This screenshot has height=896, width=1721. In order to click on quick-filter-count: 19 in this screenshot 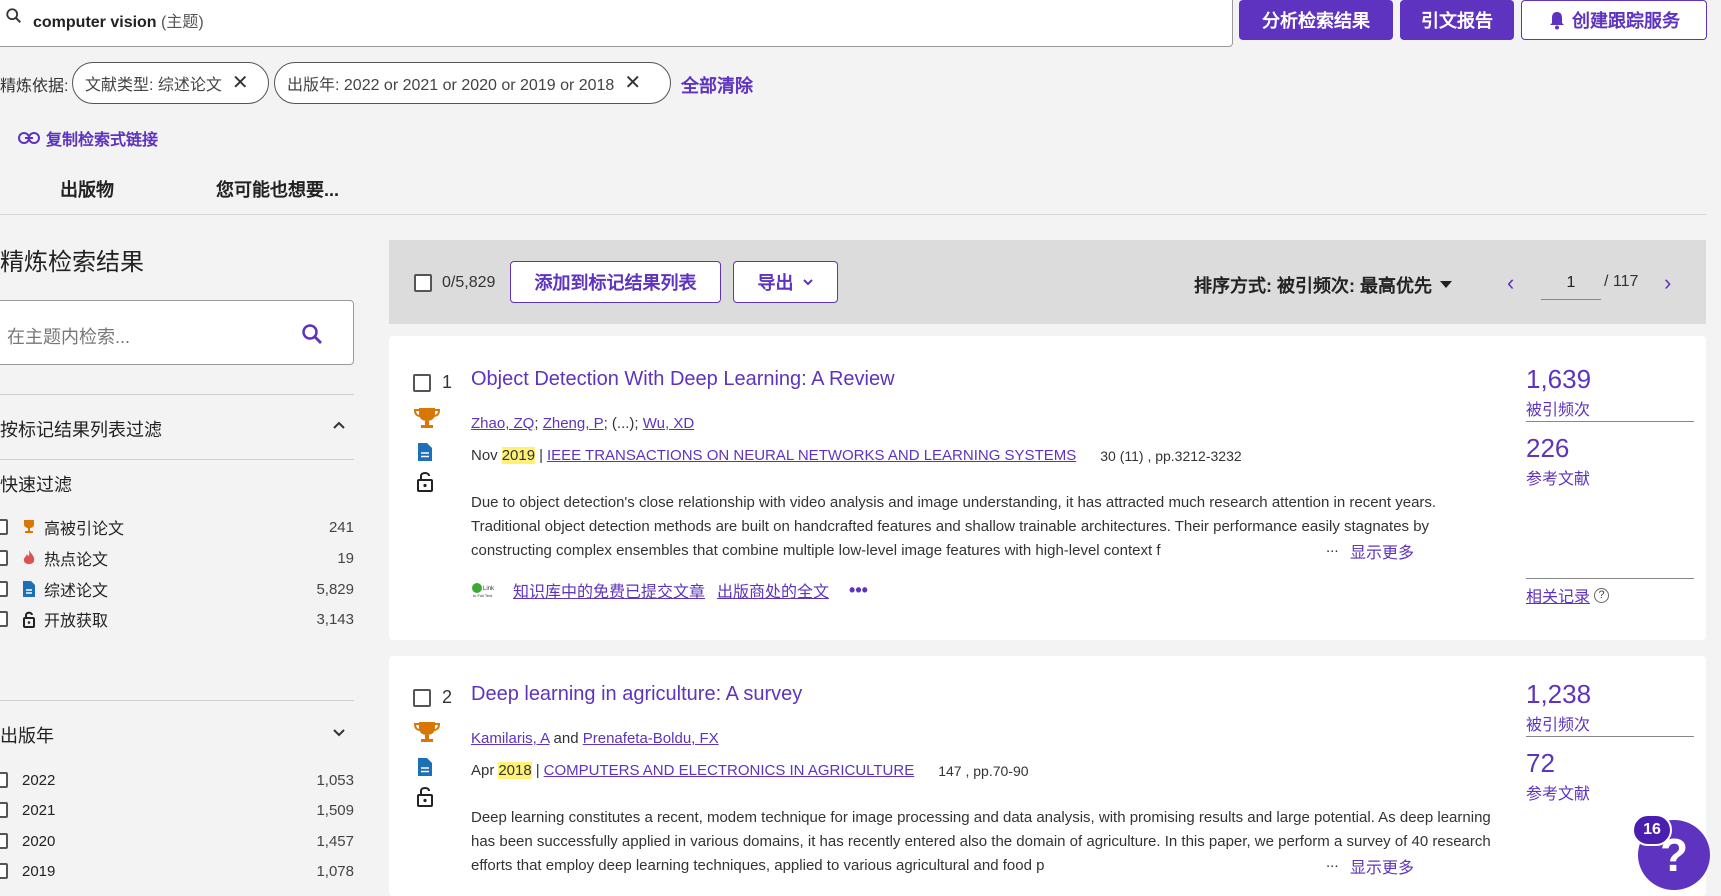, I will do `click(345, 558)`.